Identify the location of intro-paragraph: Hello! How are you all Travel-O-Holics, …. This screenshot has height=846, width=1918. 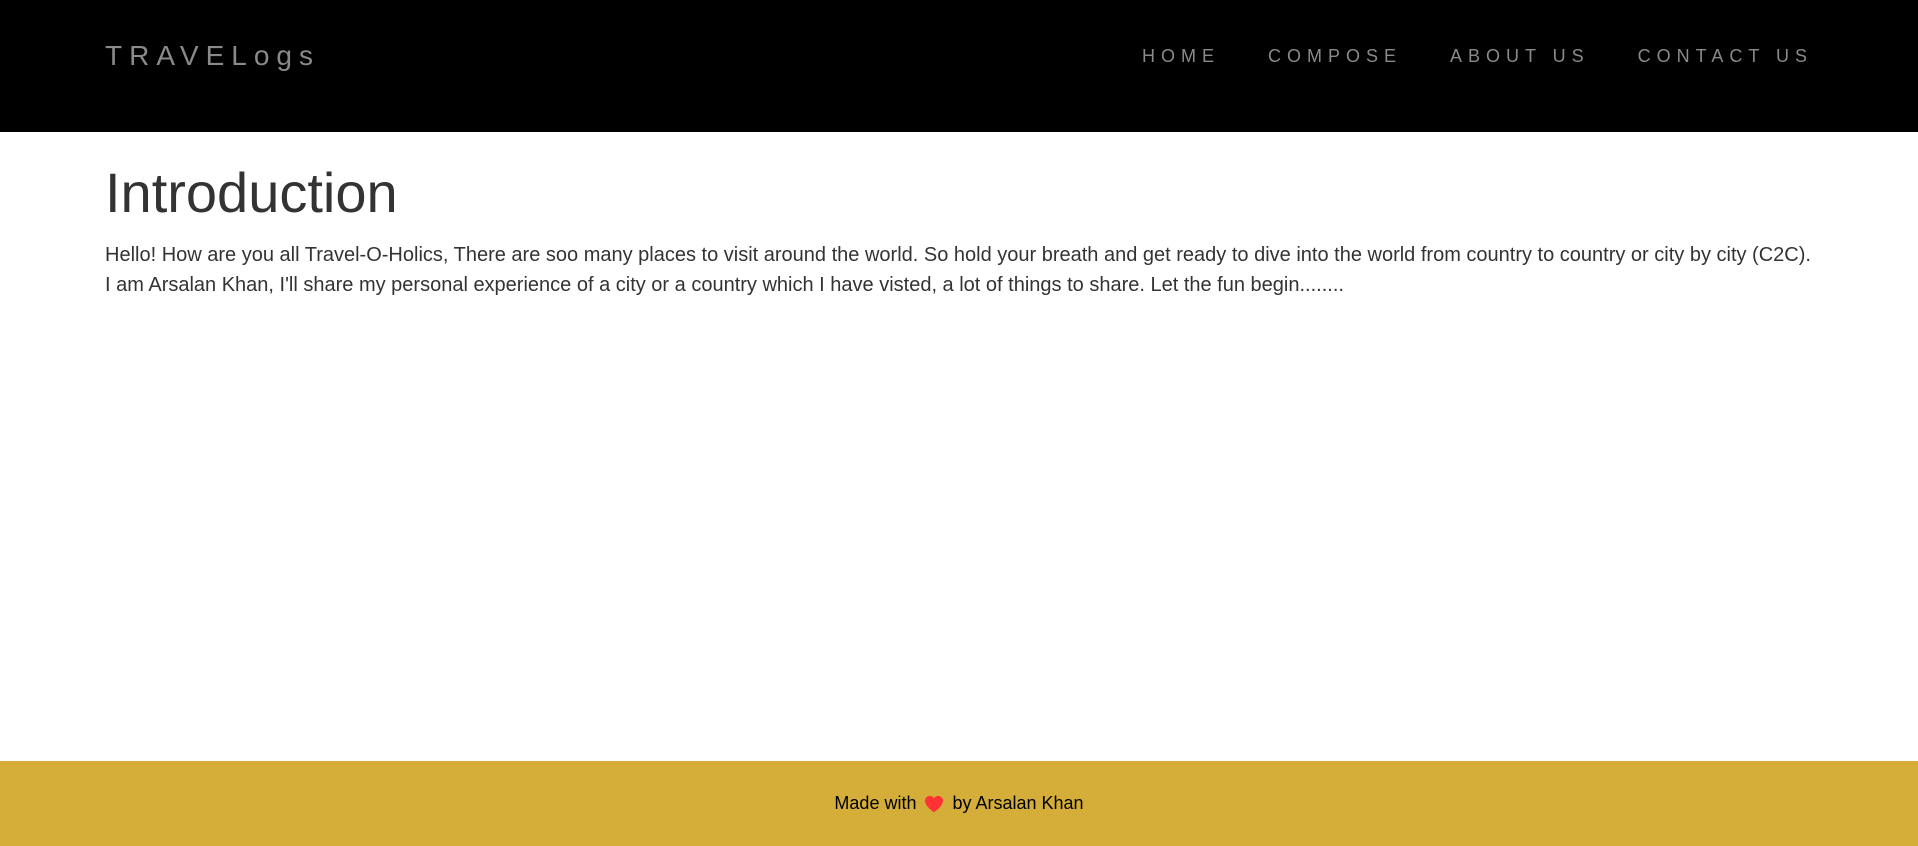
(958, 270).